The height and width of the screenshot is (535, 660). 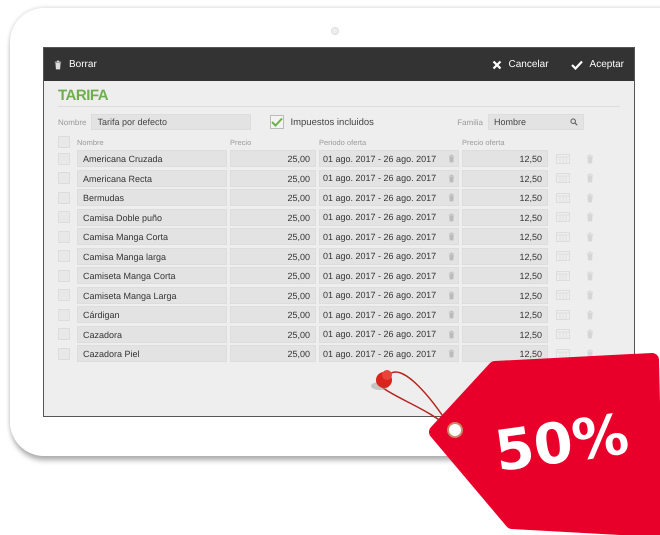 What do you see at coordinates (561, 444) in the screenshot?
I see `discount-label: 50%` at bounding box center [561, 444].